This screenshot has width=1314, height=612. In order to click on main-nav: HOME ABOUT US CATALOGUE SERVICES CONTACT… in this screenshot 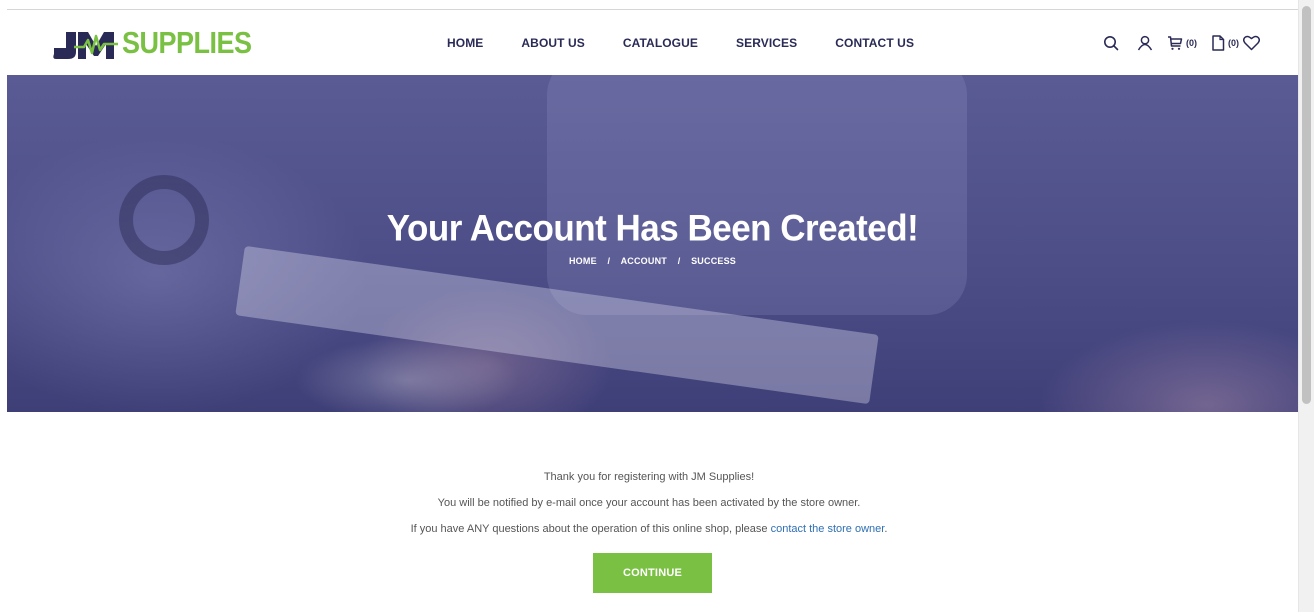, I will do `click(699, 42)`.